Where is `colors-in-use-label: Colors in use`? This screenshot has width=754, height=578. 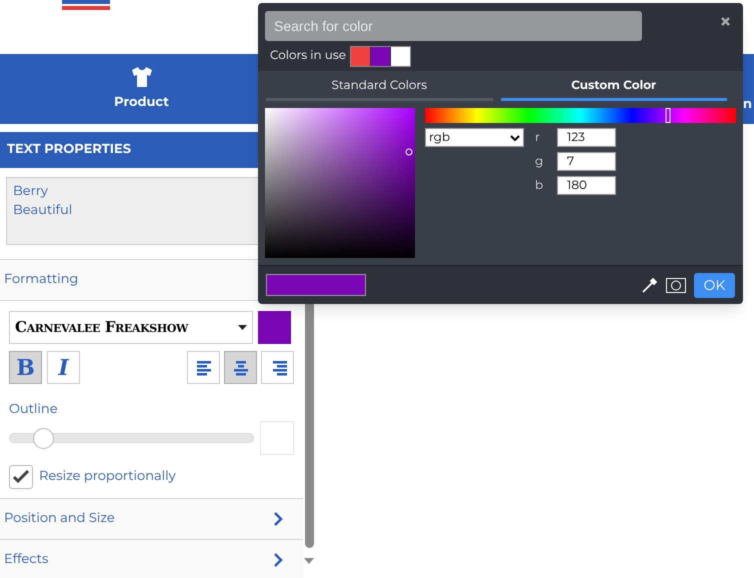
colors-in-use-label: Colors in use is located at coordinates (308, 56).